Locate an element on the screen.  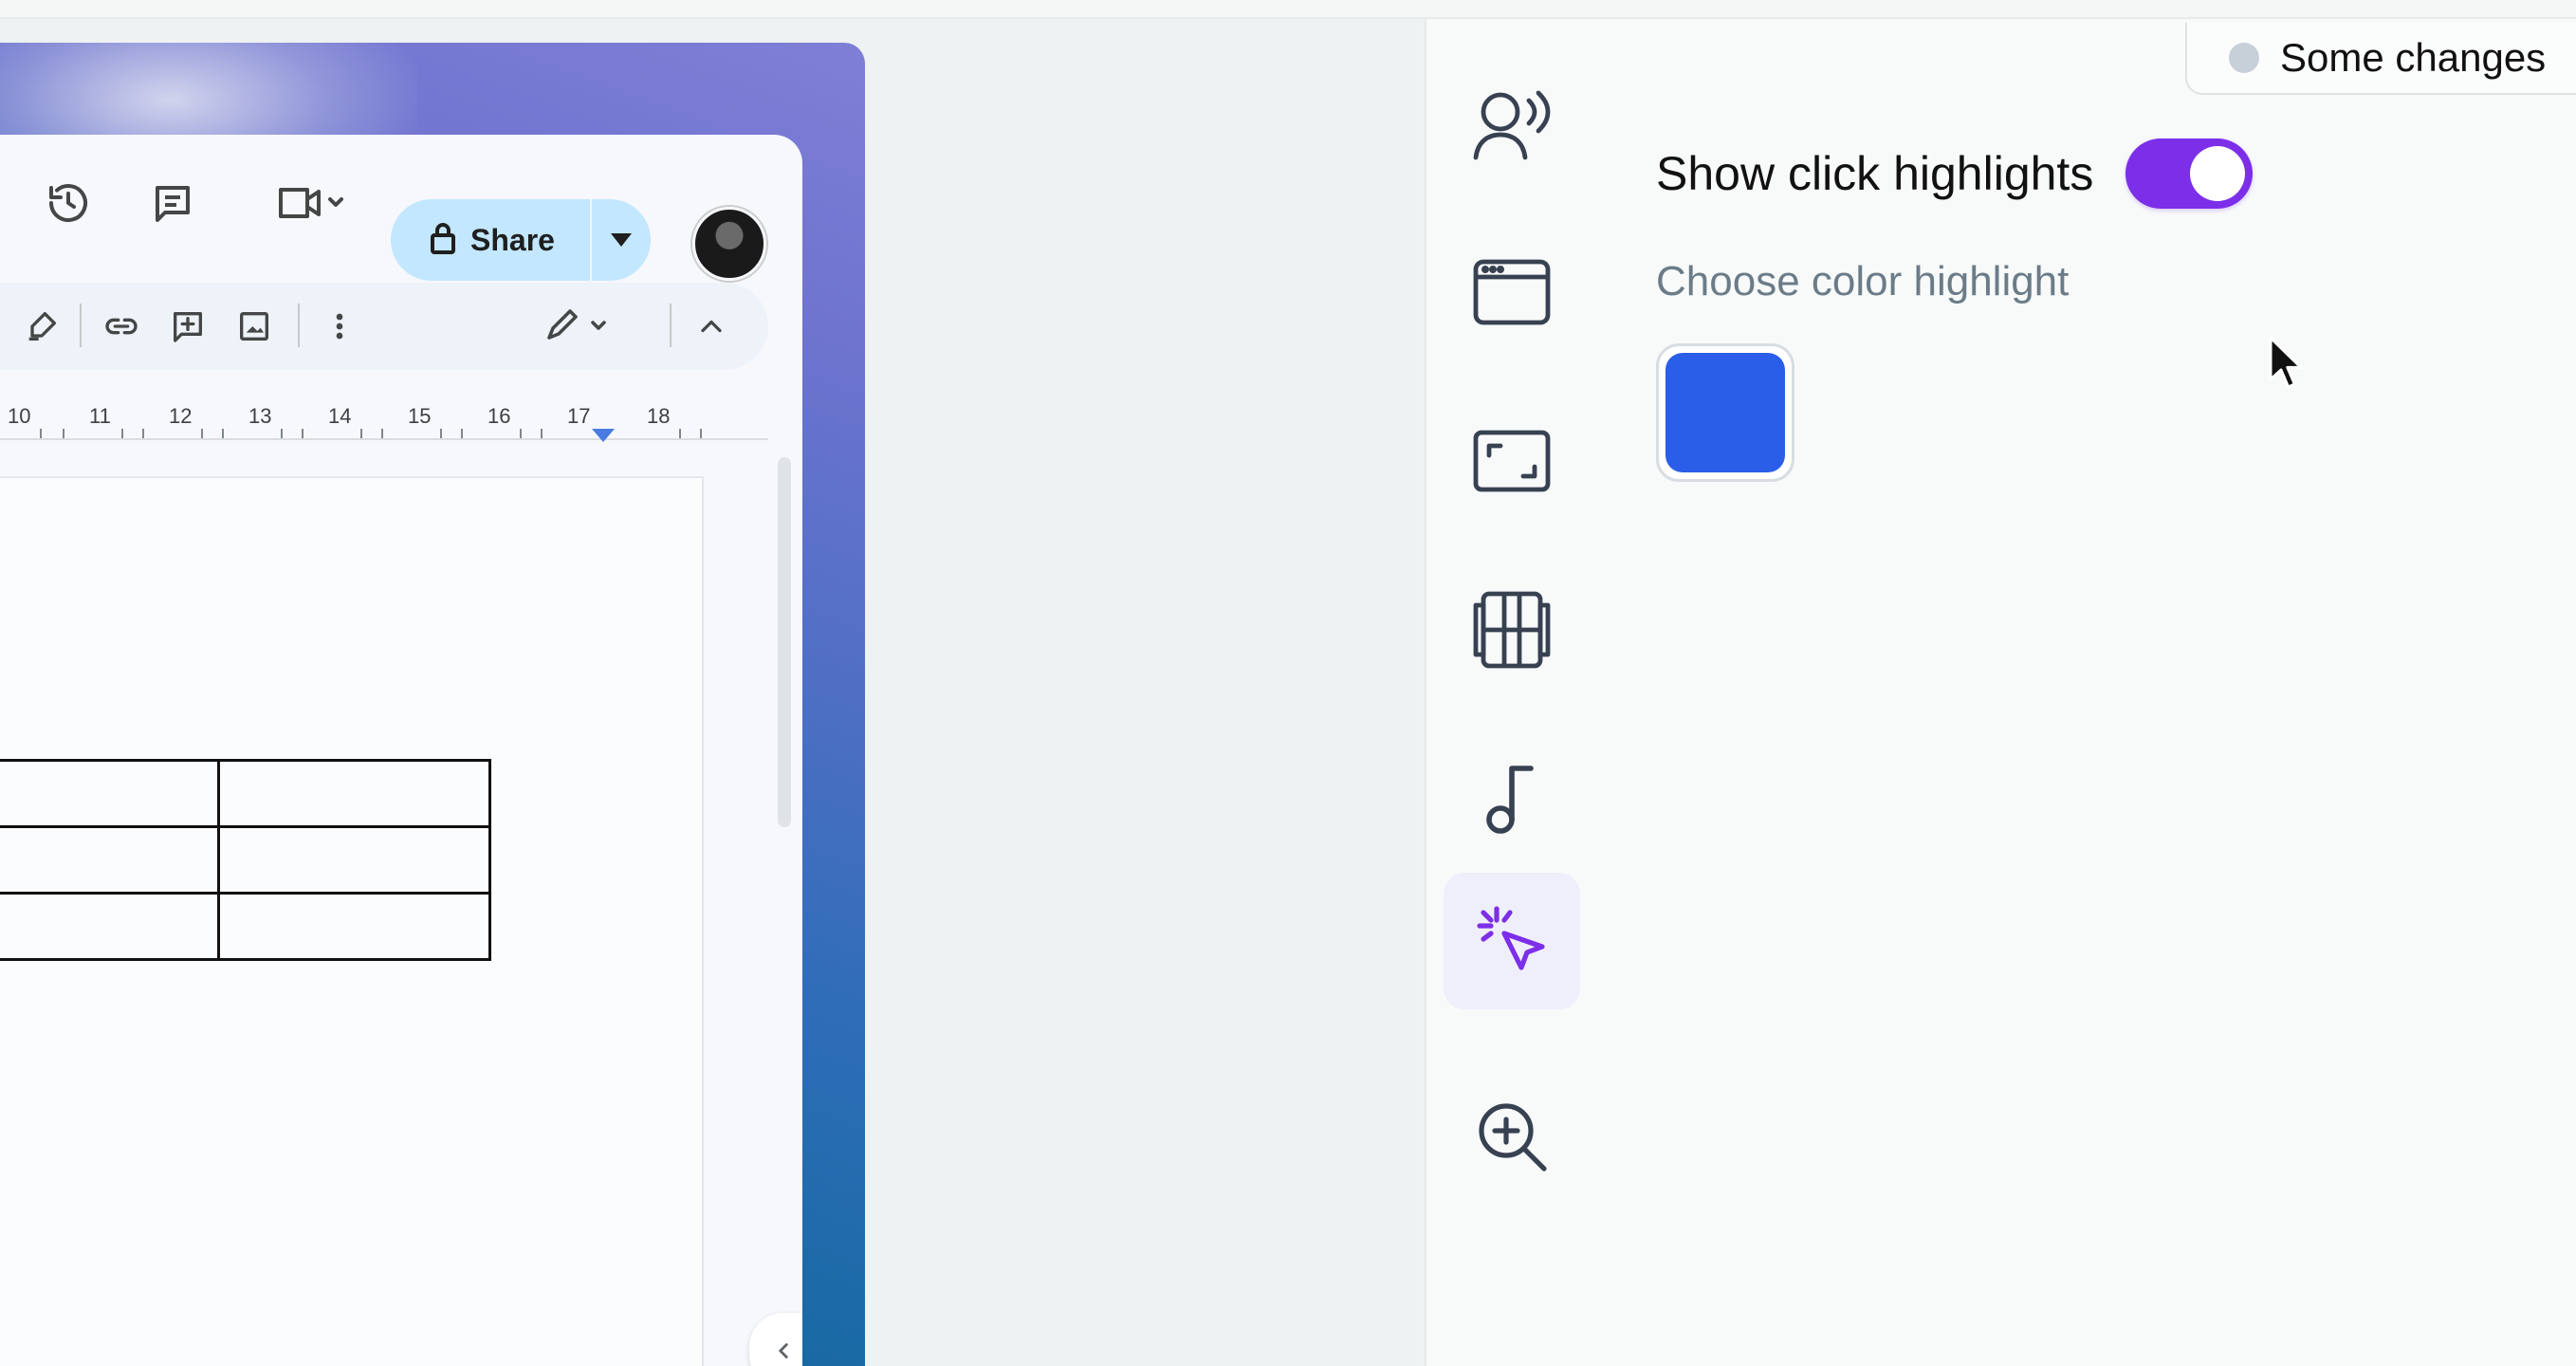
ruler-label: 13 is located at coordinates (260, 416).